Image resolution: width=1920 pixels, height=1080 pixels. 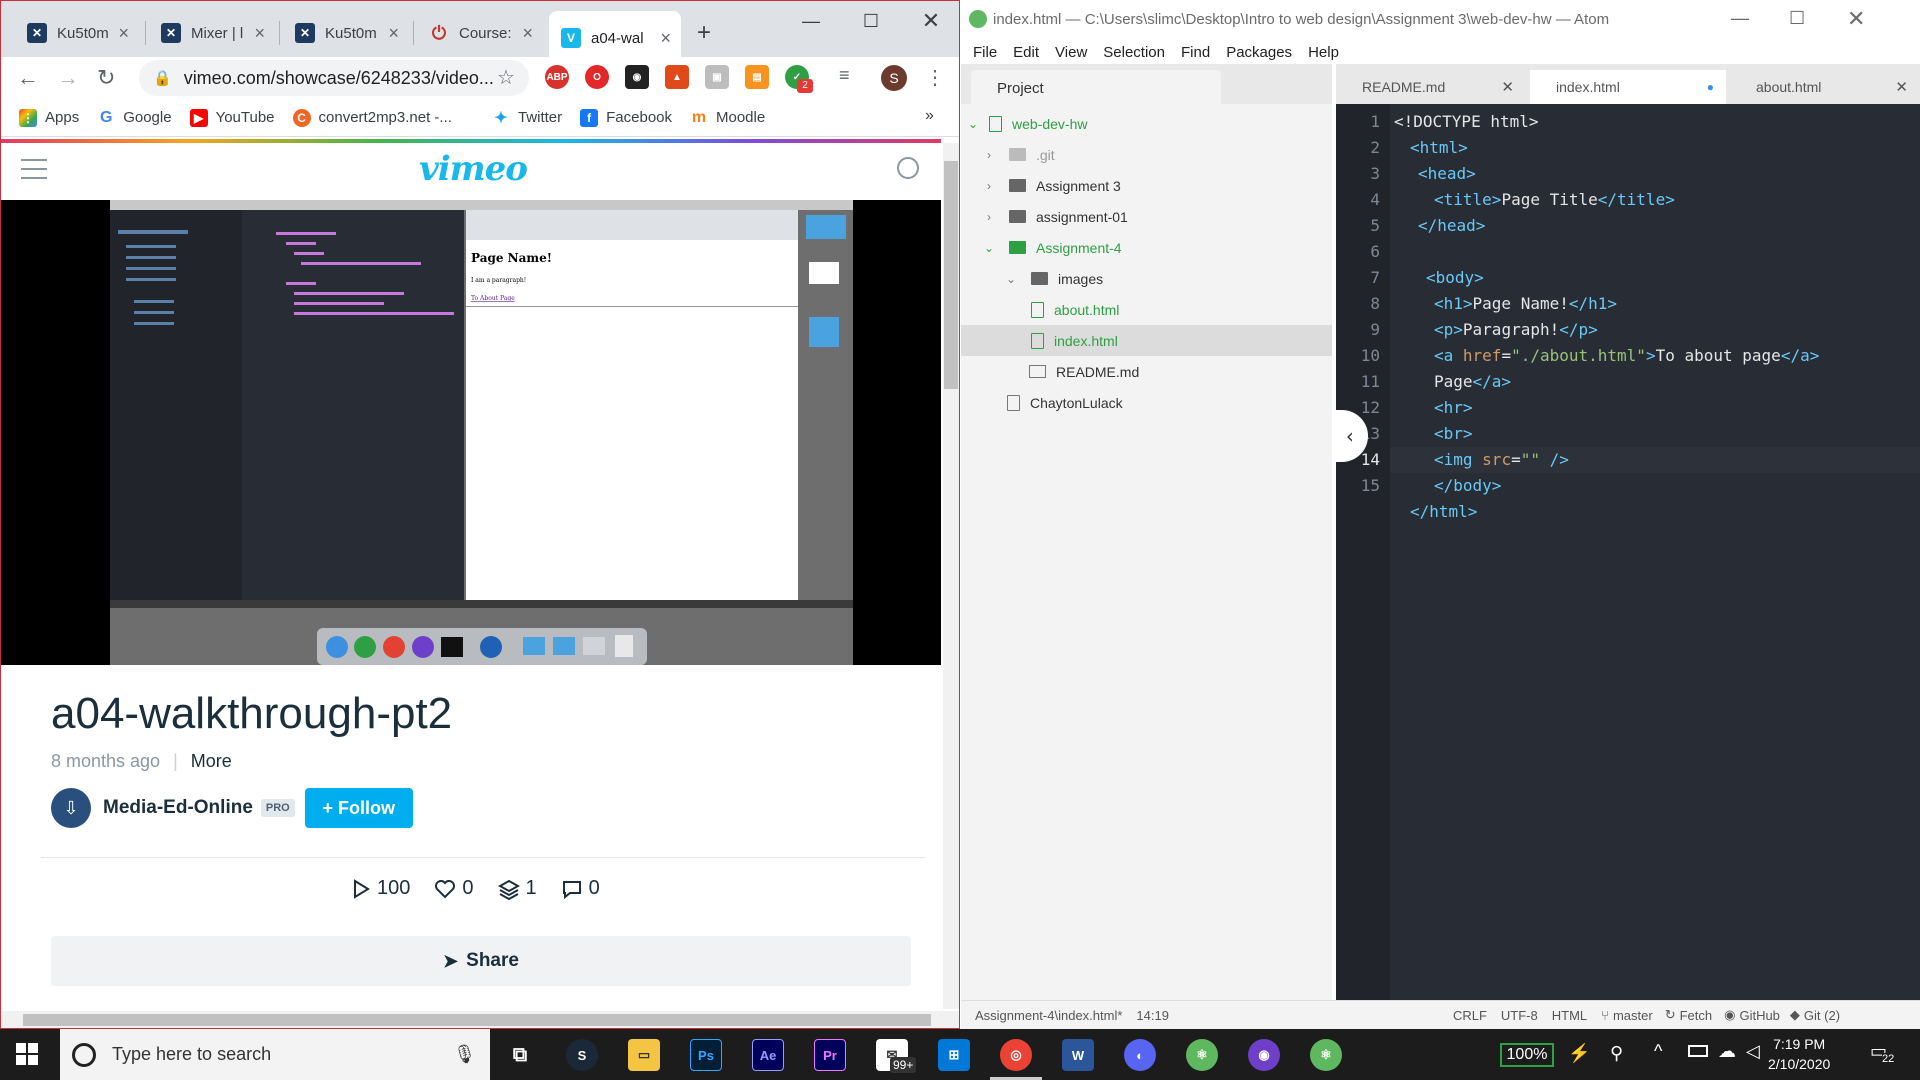 I want to click on tree-item-assignment-3: › Assignment 3, so click(x=1146, y=185).